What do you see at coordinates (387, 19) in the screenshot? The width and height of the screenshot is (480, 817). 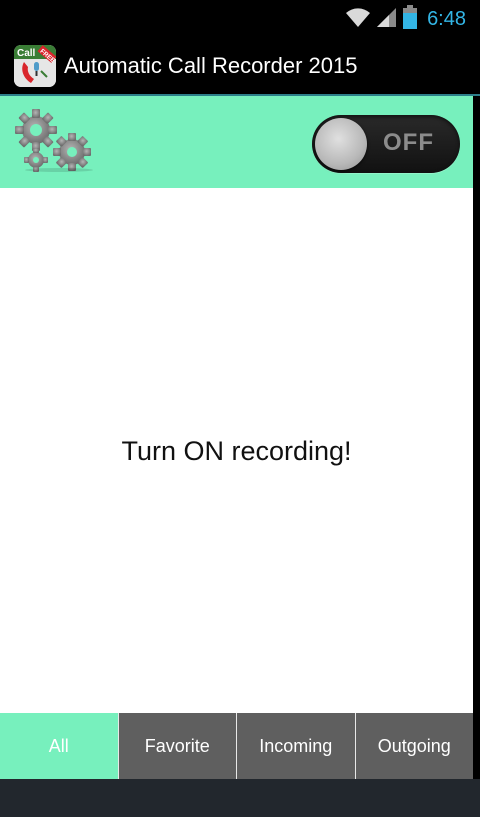 I see `signal-icon` at bounding box center [387, 19].